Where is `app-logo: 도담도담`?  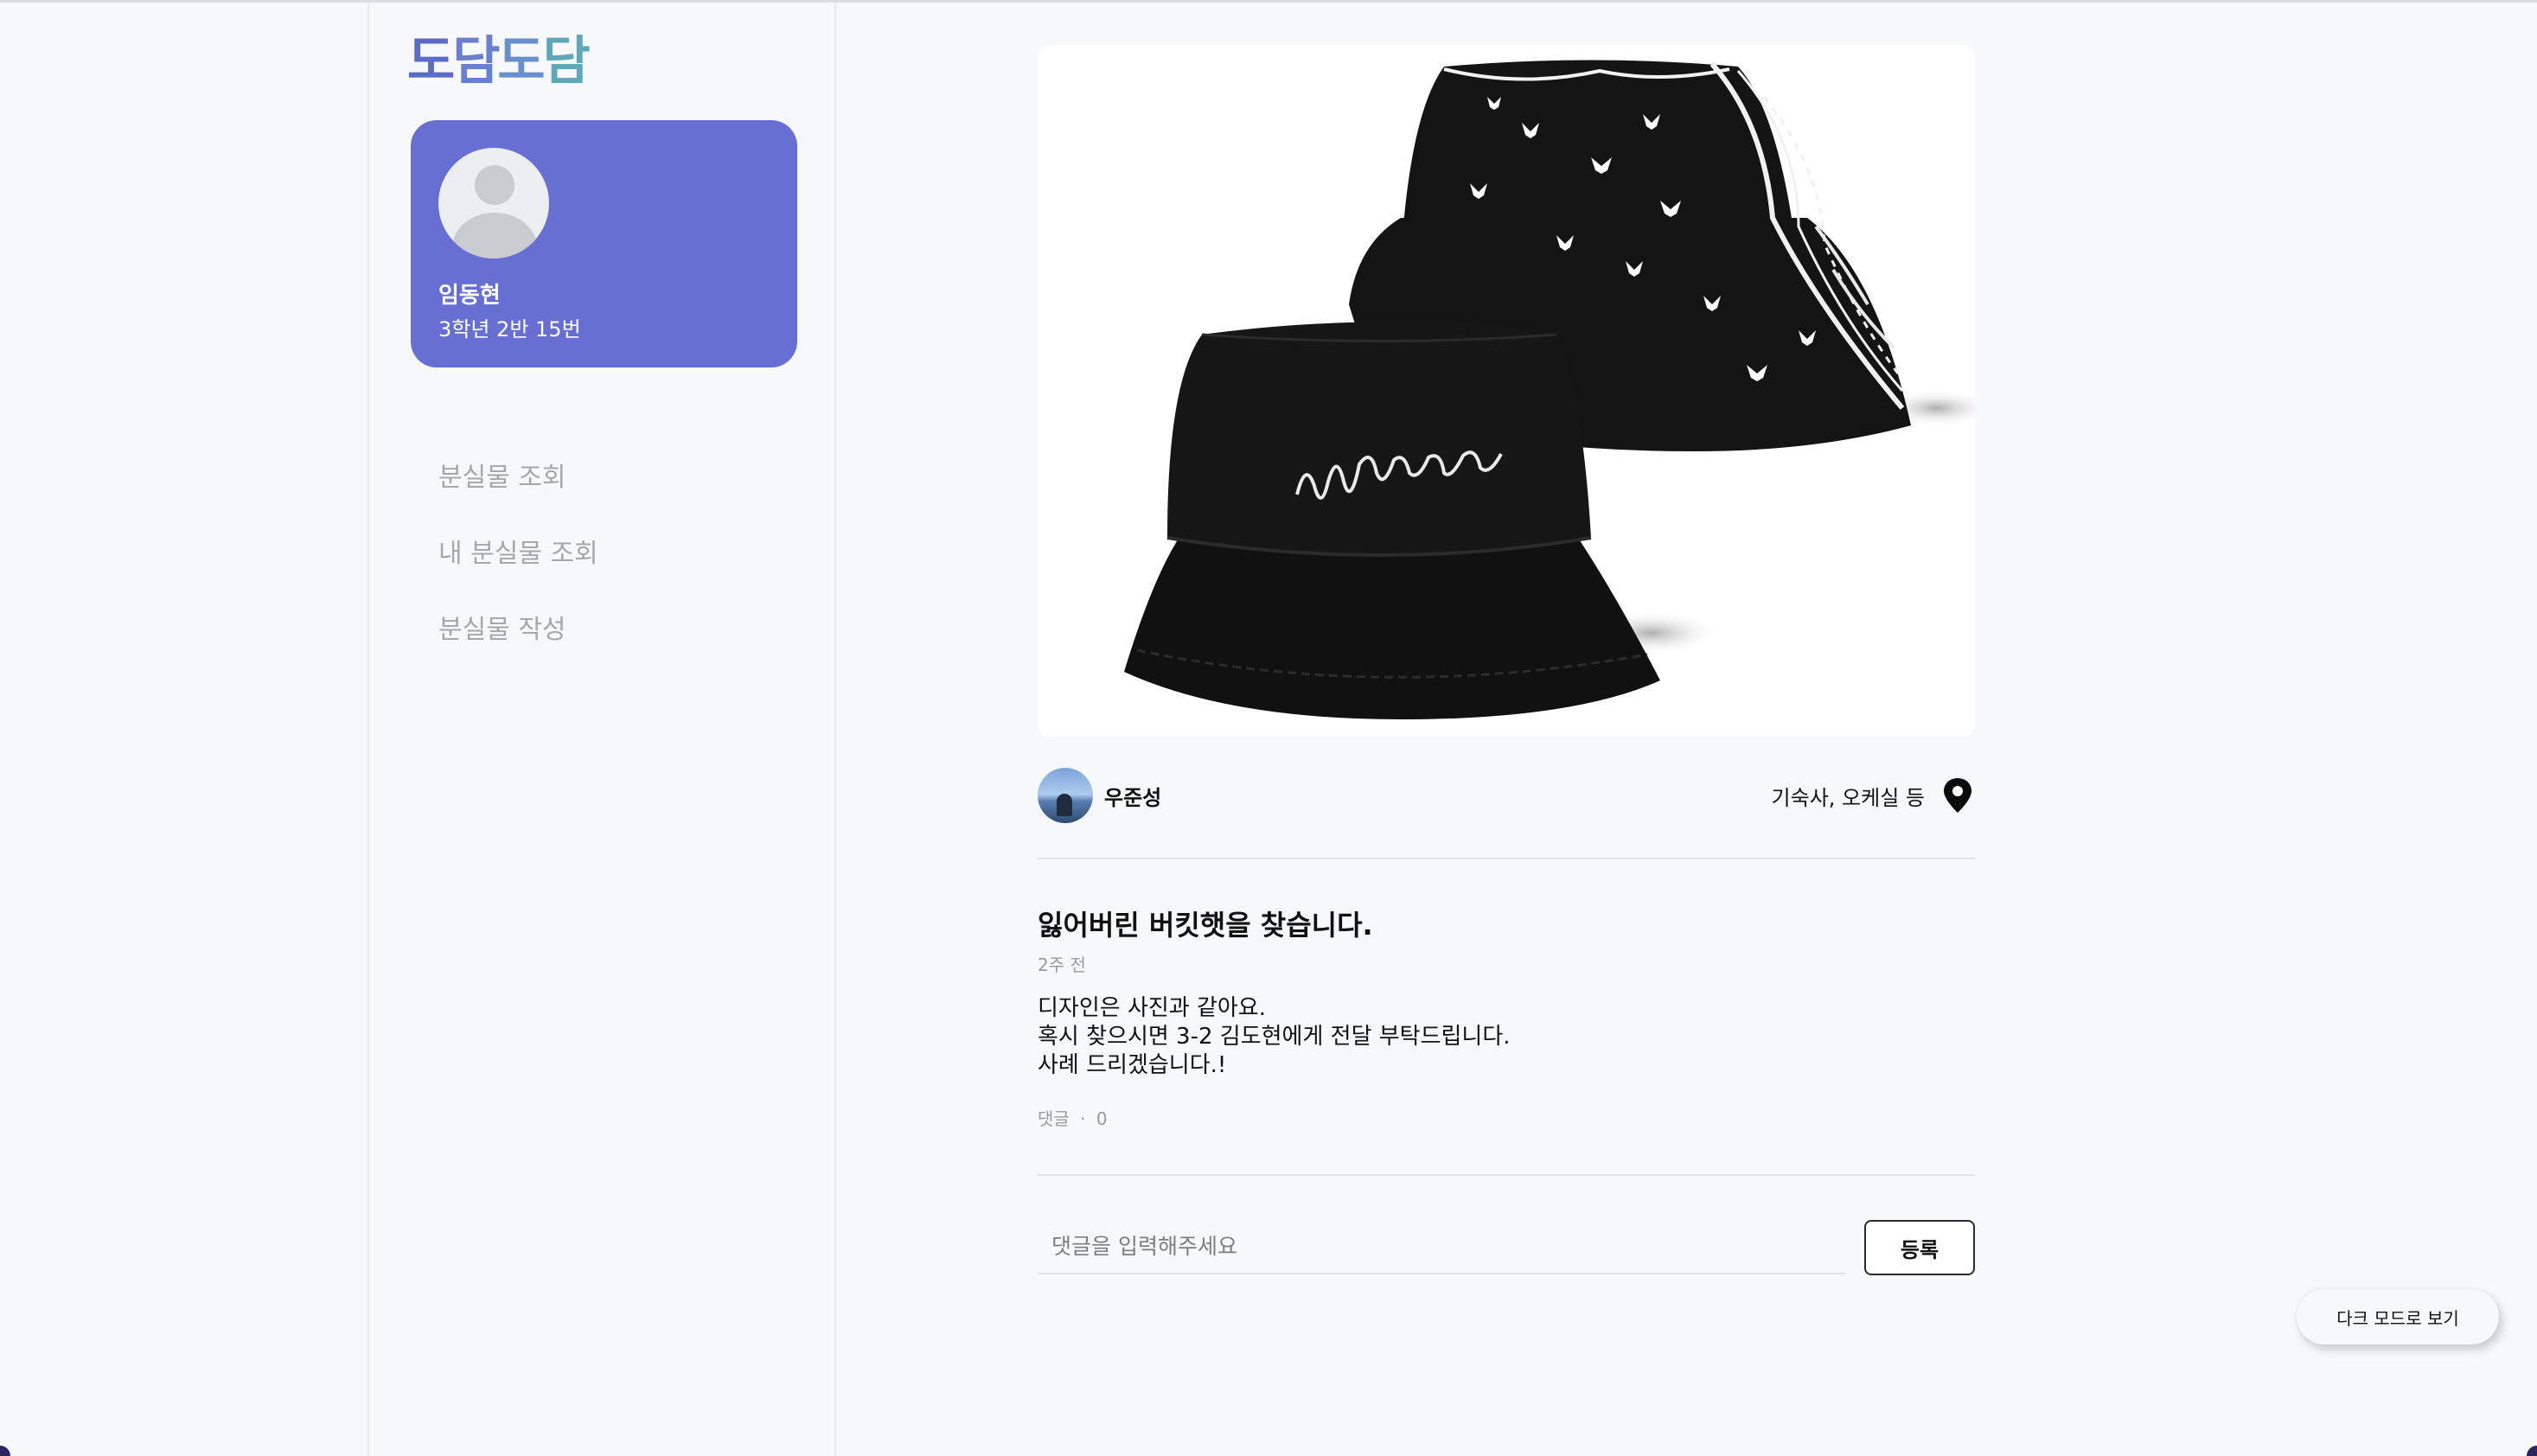
app-logo: 도담도담 is located at coordinates (499, 62).